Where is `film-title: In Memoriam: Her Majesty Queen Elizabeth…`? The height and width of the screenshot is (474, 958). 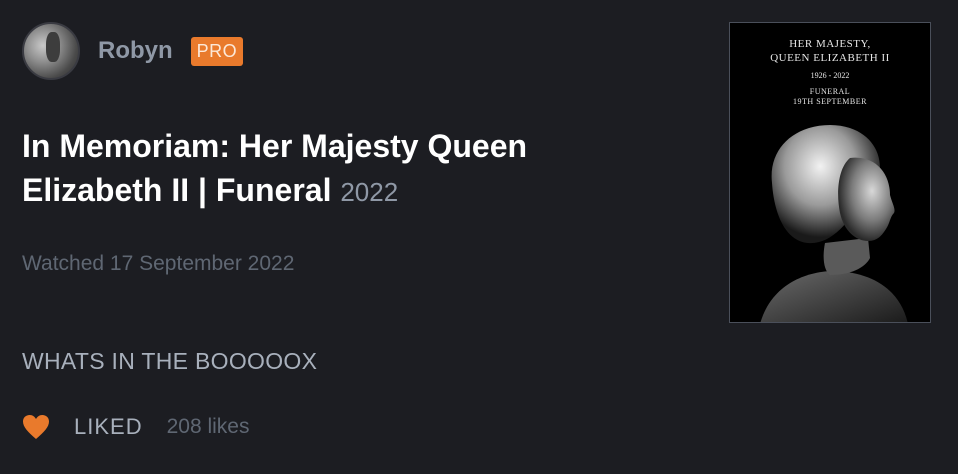
film-title: In Memoriam: Her Majesty Queen Elizabeth… is located at coordinates (274, 168).